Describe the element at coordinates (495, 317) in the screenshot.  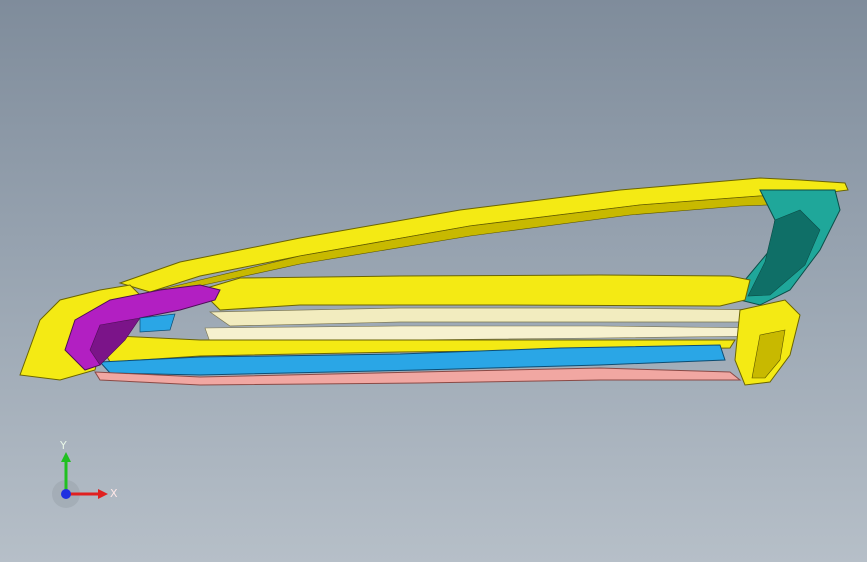
I see `cream-inner-strip` at that location.